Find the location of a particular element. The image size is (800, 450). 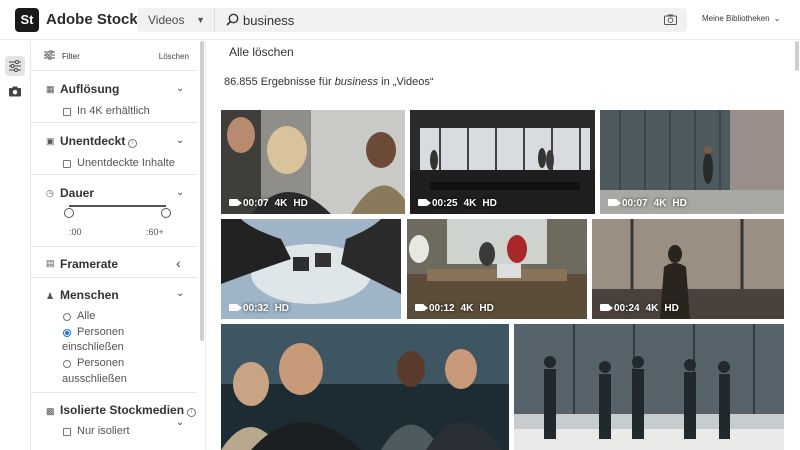

framerate-section: ▤ Framerate ‹ is located at coordinates (114, 262).